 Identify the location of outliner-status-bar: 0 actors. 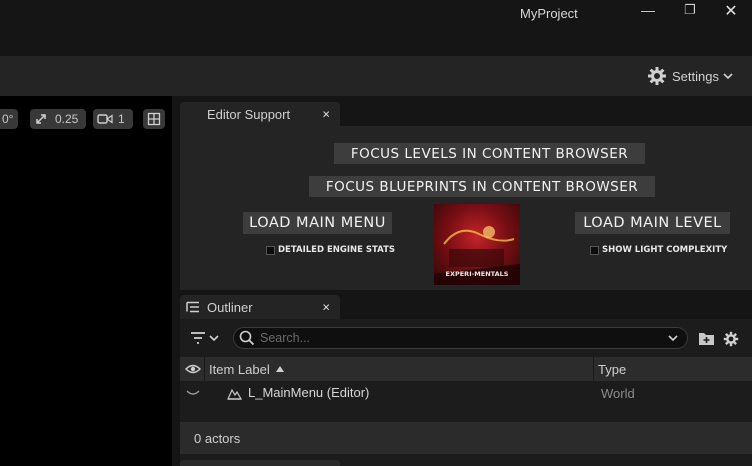
(466, 438).